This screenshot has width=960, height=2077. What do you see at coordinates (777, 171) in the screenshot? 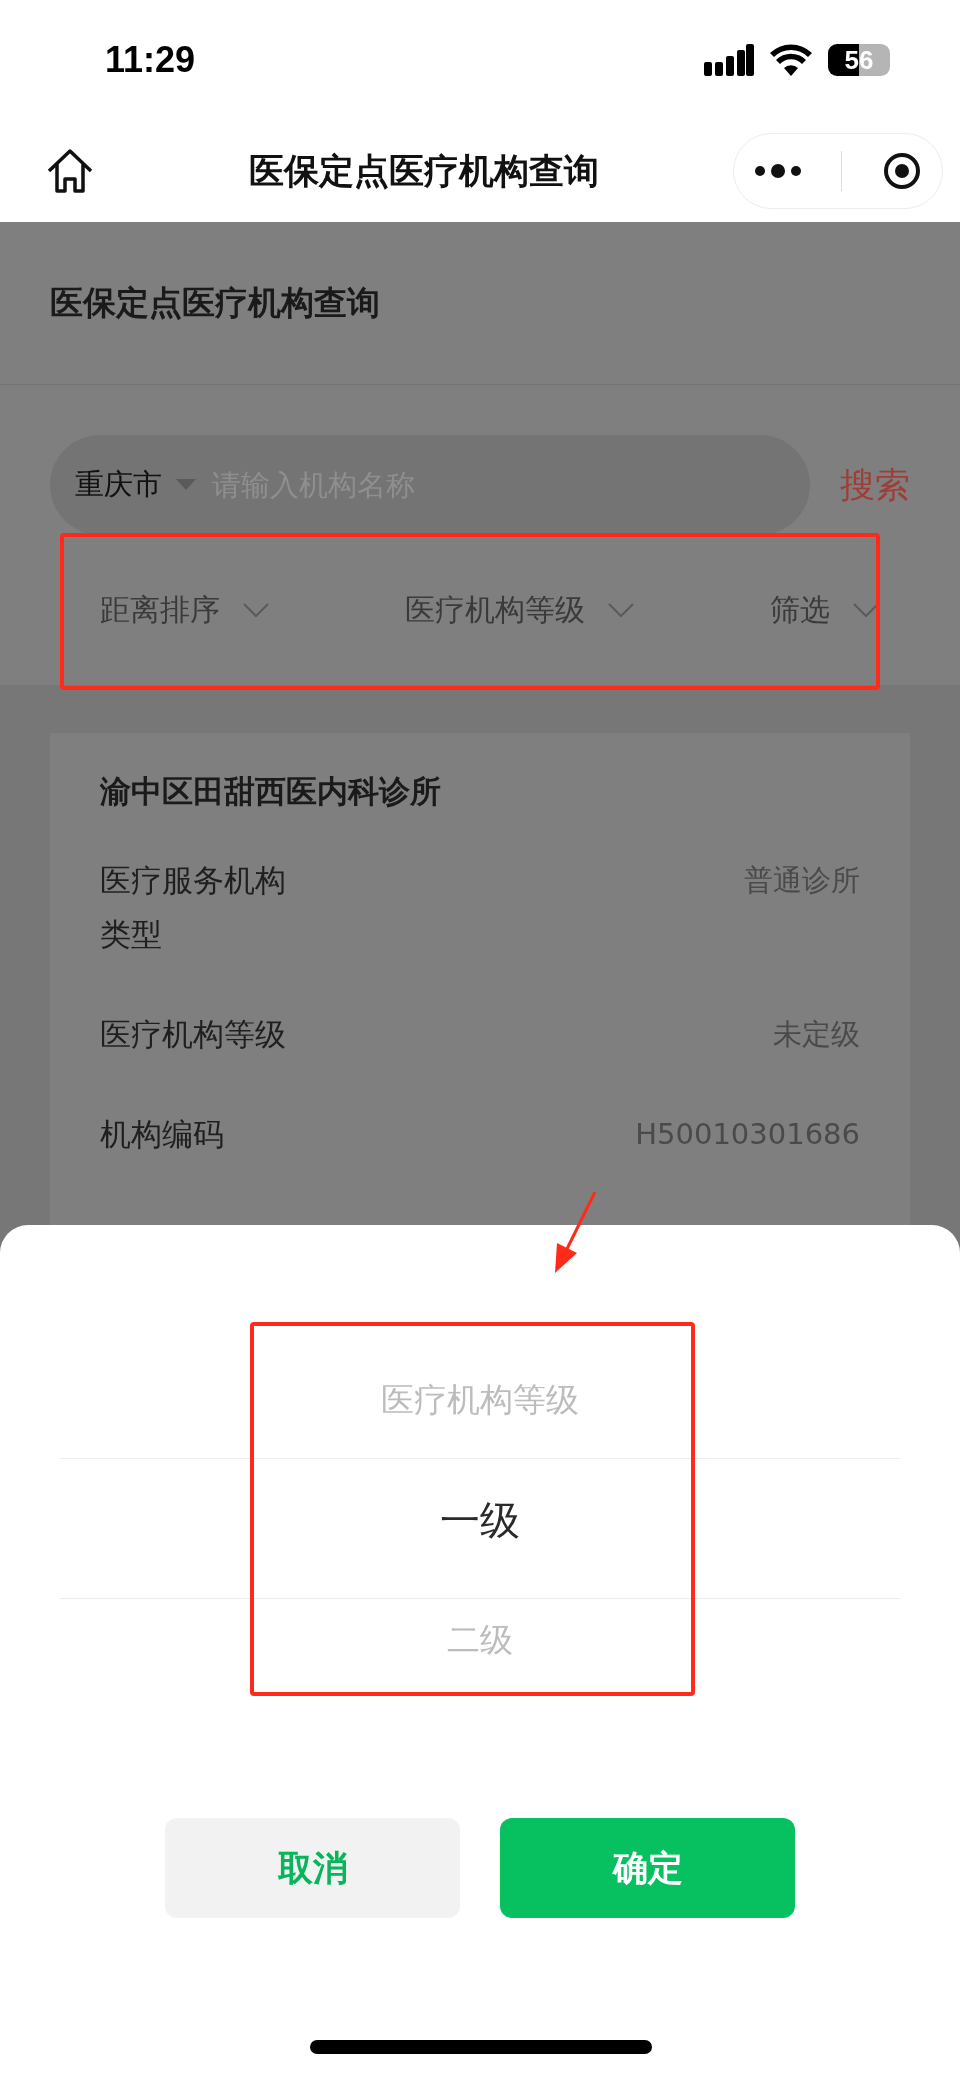
I see `more-icon` at bounding box center [777, 171].